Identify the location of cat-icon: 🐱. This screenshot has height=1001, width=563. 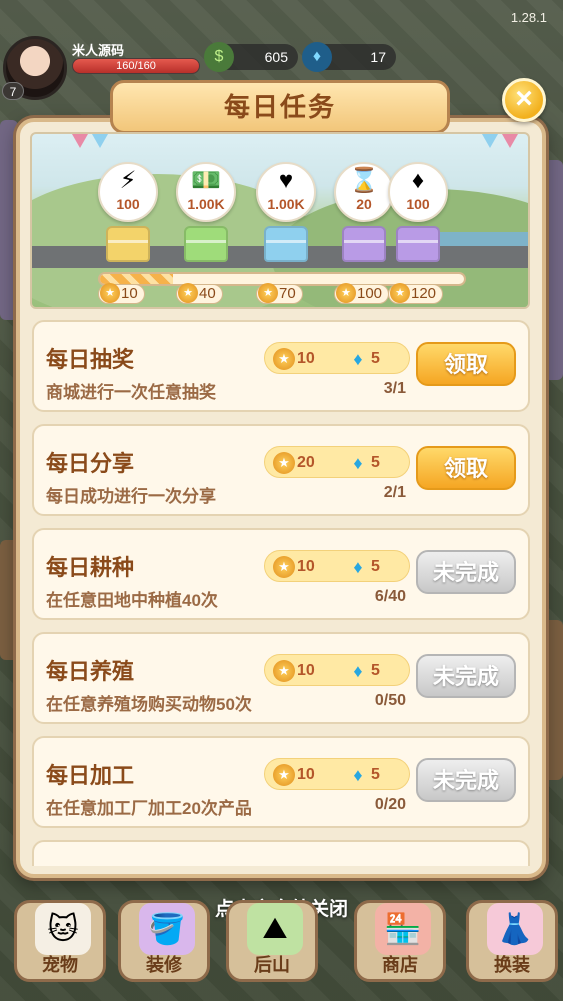
(63, 929).